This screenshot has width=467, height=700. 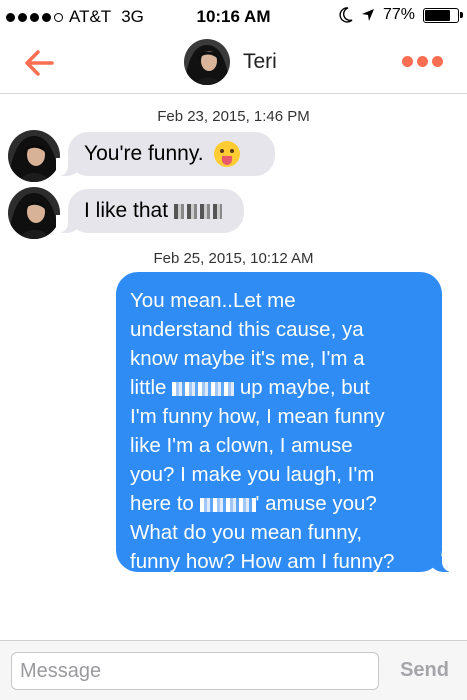 I want to click on message-line: little up maybe, but, so click(x=280, y=387).